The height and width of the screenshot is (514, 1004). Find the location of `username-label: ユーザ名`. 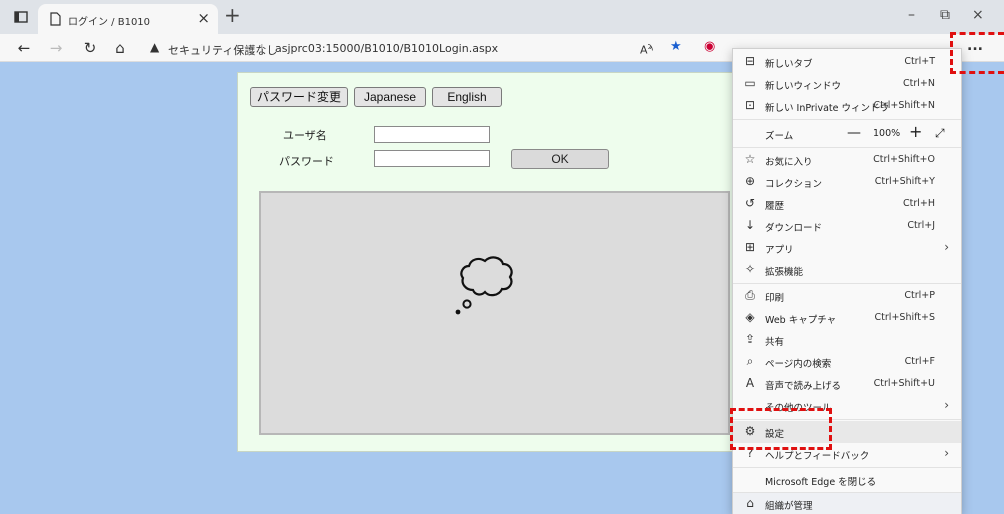

username-label: ユーザ名 is located at coordinates (305, 135).